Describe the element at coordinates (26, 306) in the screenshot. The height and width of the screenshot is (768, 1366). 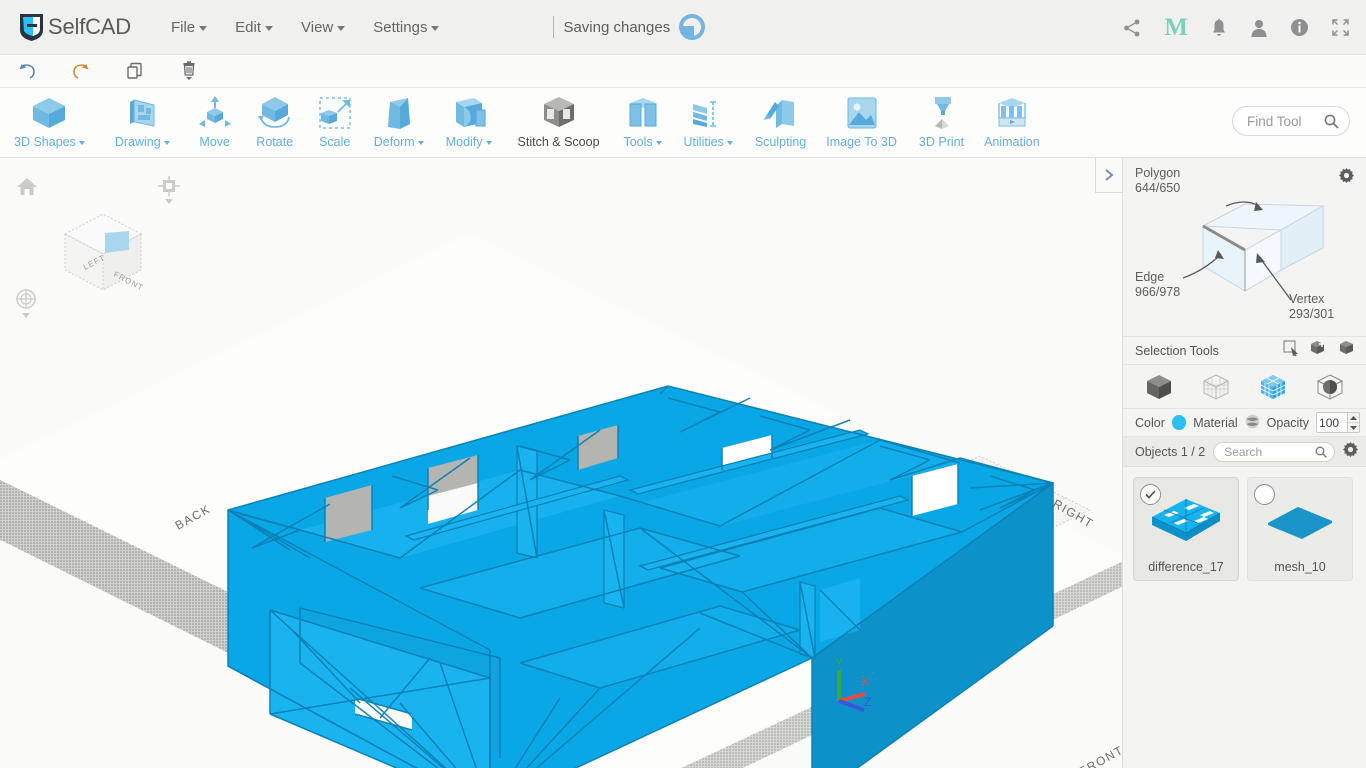
I see `camera-perspective-button` at that location.